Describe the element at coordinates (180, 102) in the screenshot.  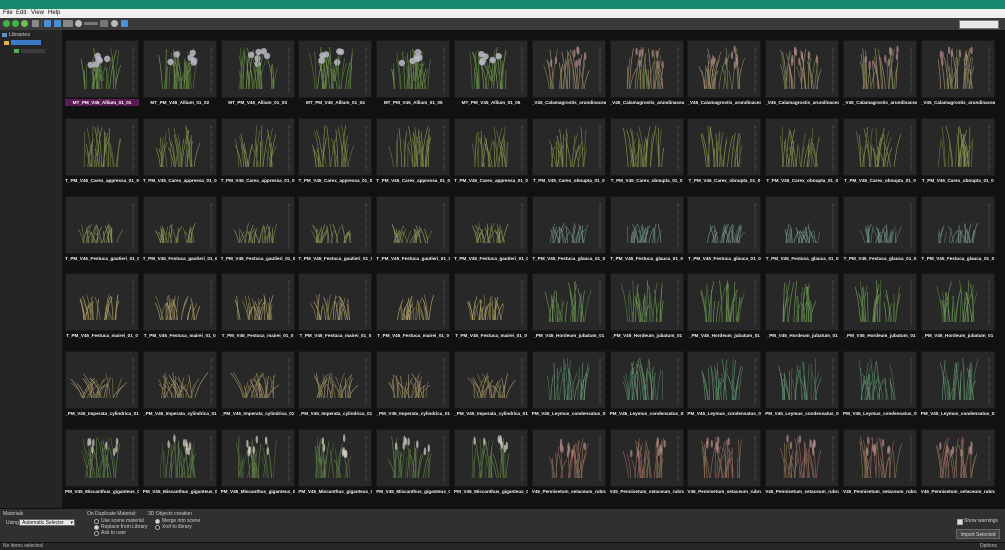
I see `asset-label: MT_PM_V45_Allium_01_02` at that location.